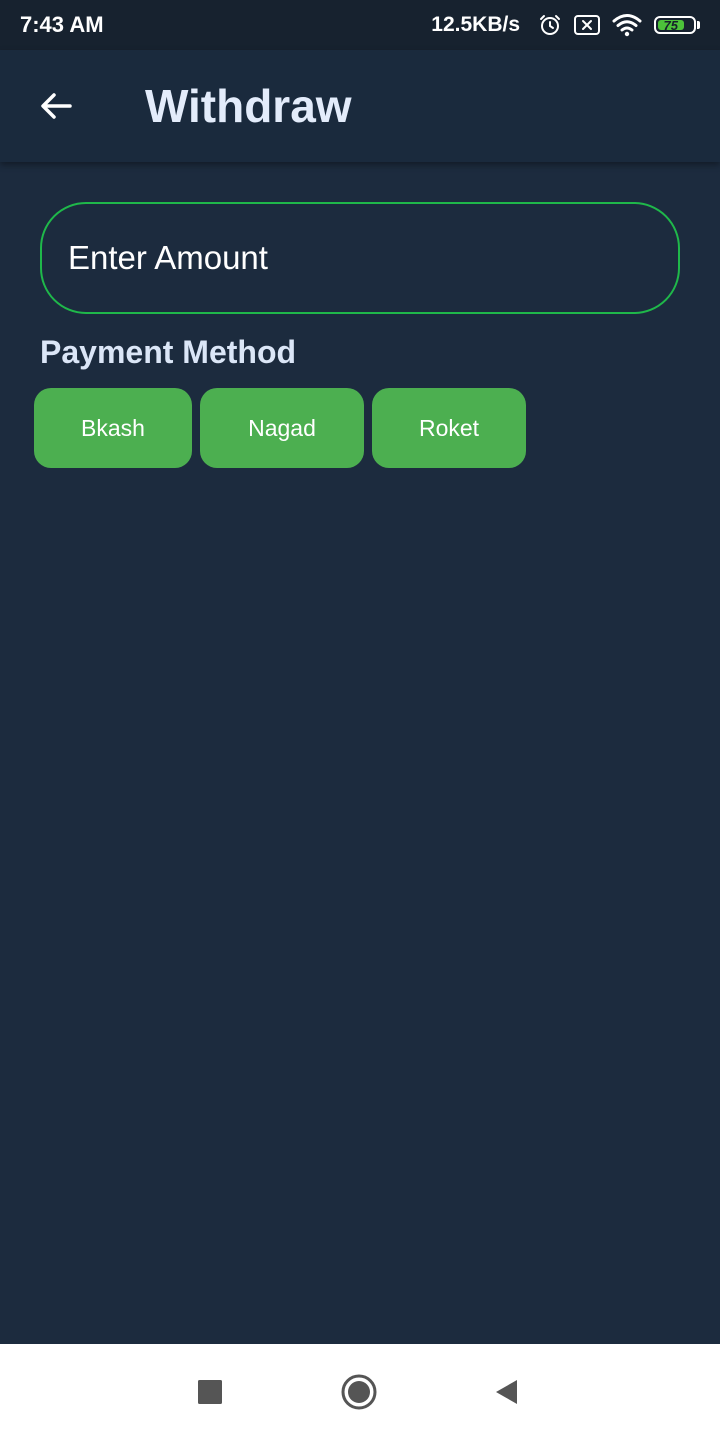 The image size is (720, 1440). I want to click on wifi-icon, so click(627, 25).